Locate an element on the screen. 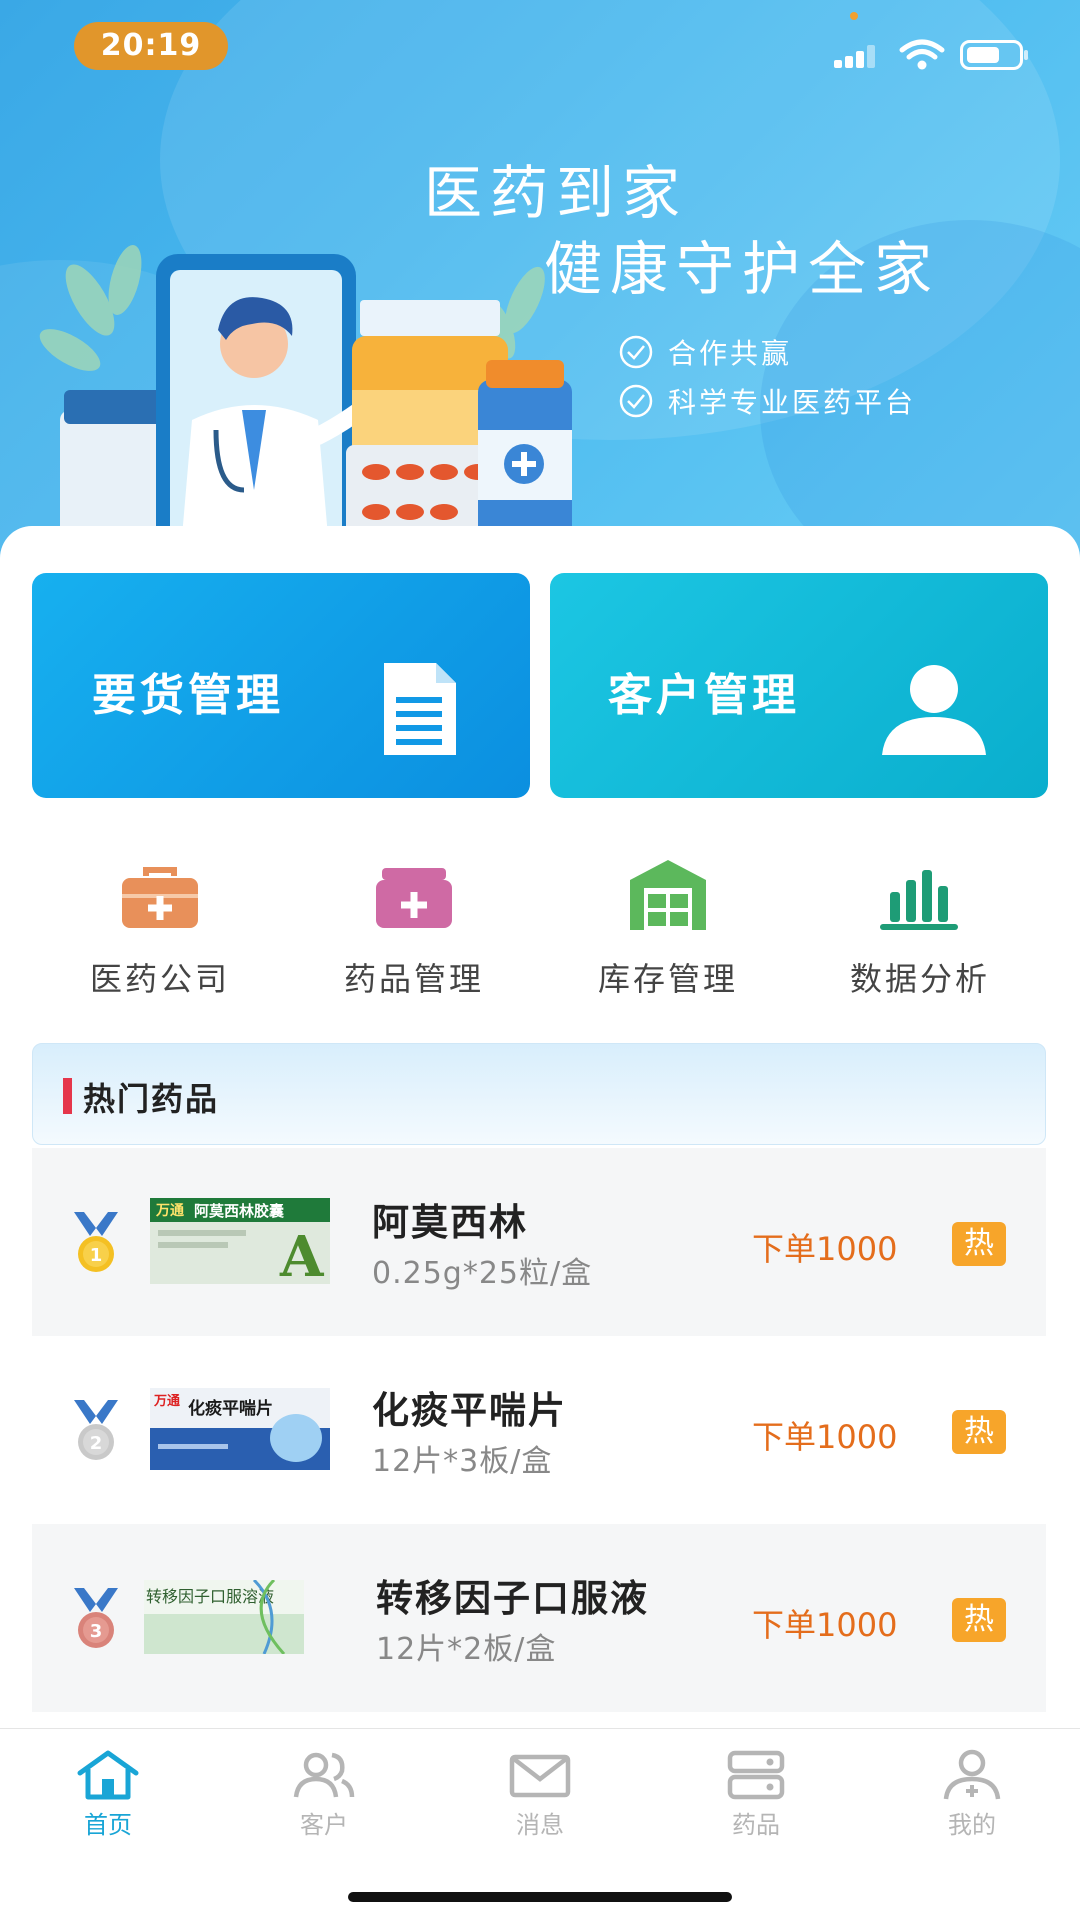 This screenshot has height=1921, width=1080. document-icon is located at coordinates (420, 709).